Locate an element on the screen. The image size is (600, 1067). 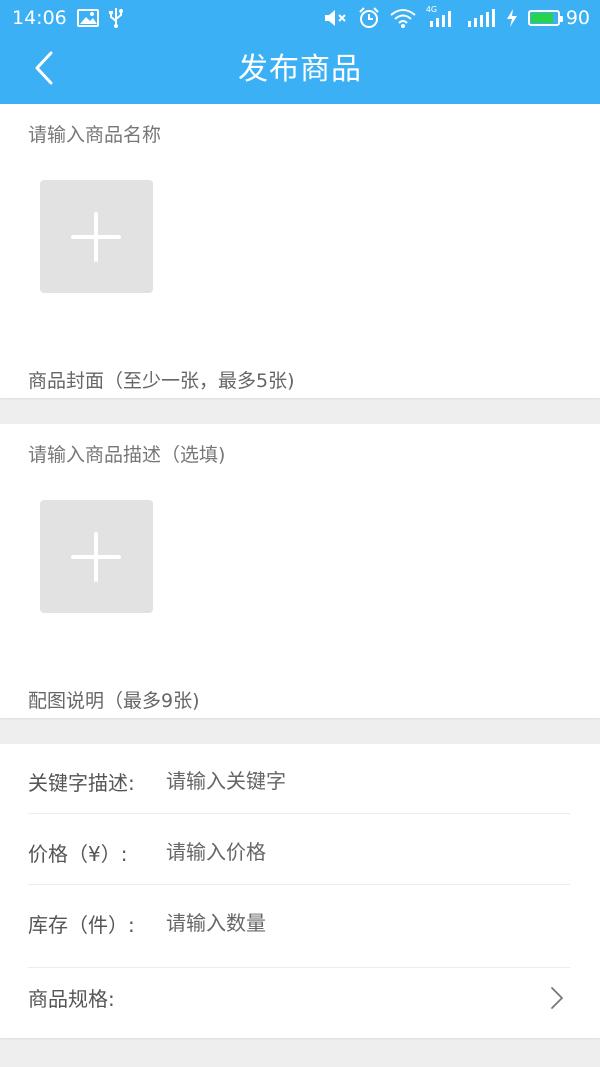
battery-group: 90 is located at coordinates (558, 18).